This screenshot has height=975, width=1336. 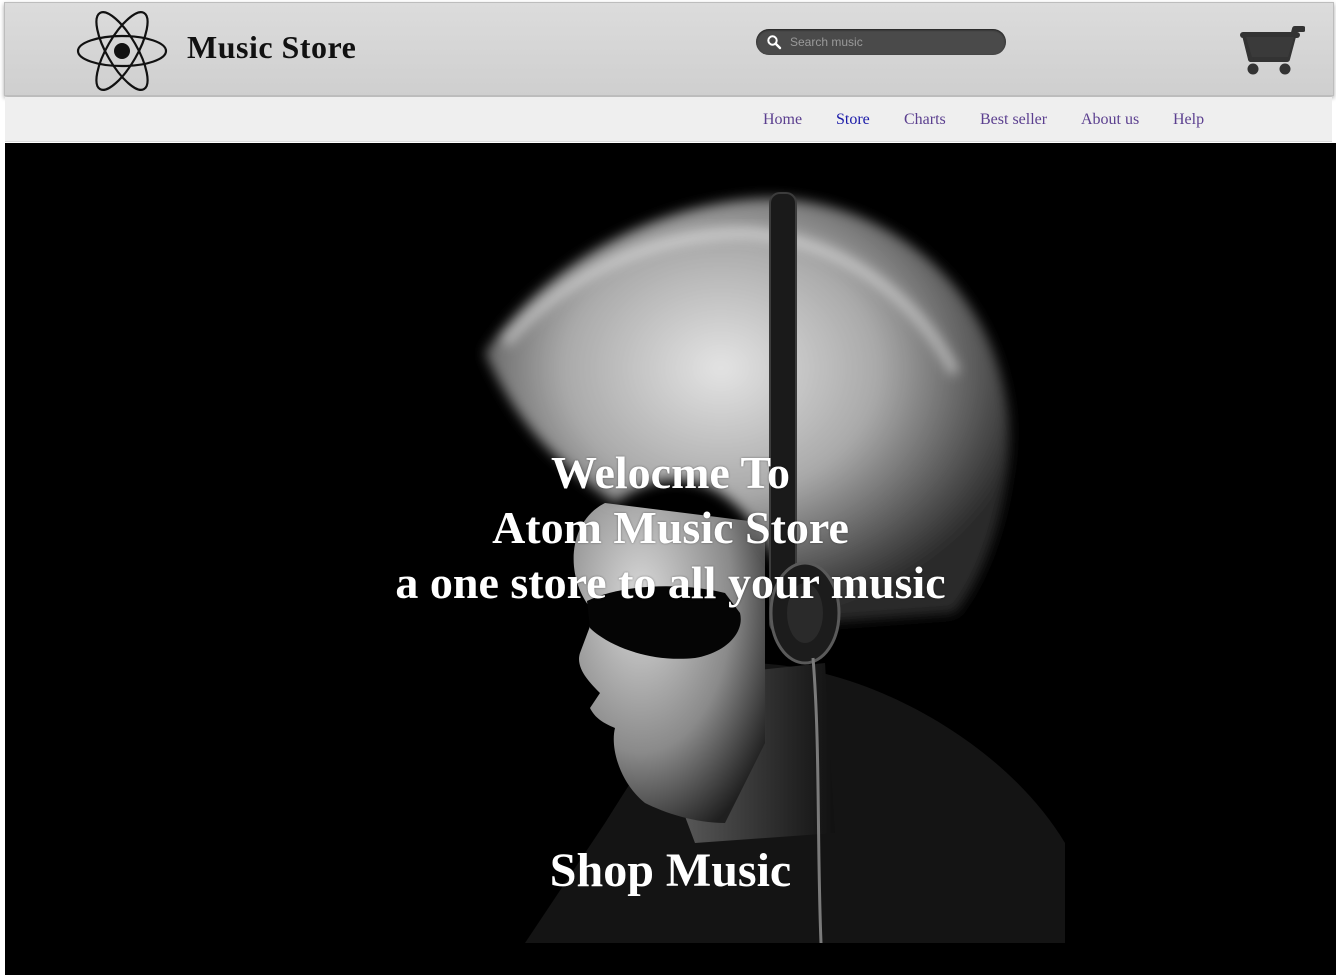 I want to click on nav-home: Home, so click(x=782, y=120).